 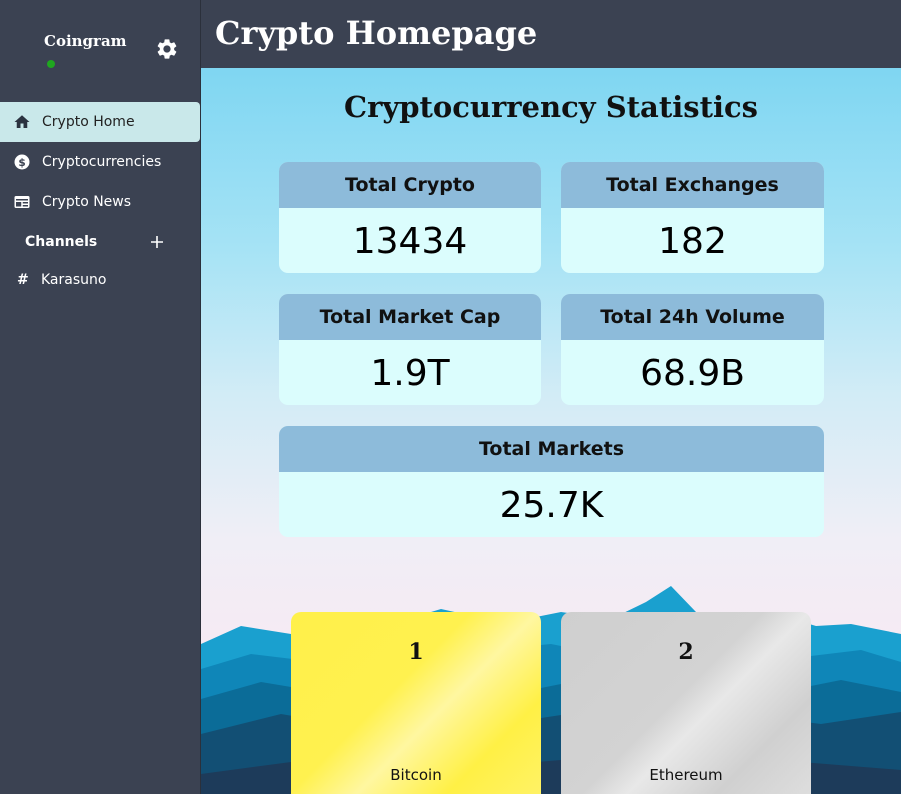 I want to click on gear-icon, so click(x=167, y=49).